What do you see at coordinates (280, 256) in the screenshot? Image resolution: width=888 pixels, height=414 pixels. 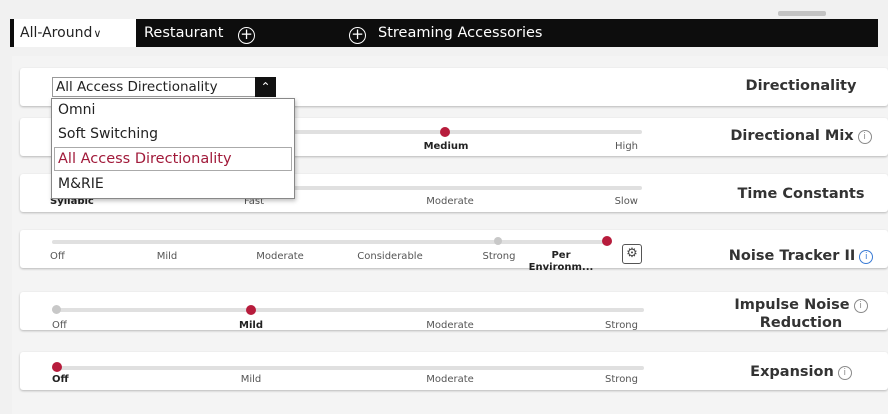 I see `noise-tracker-tick-moderate: Moderate` at bounding box center [280, 256].